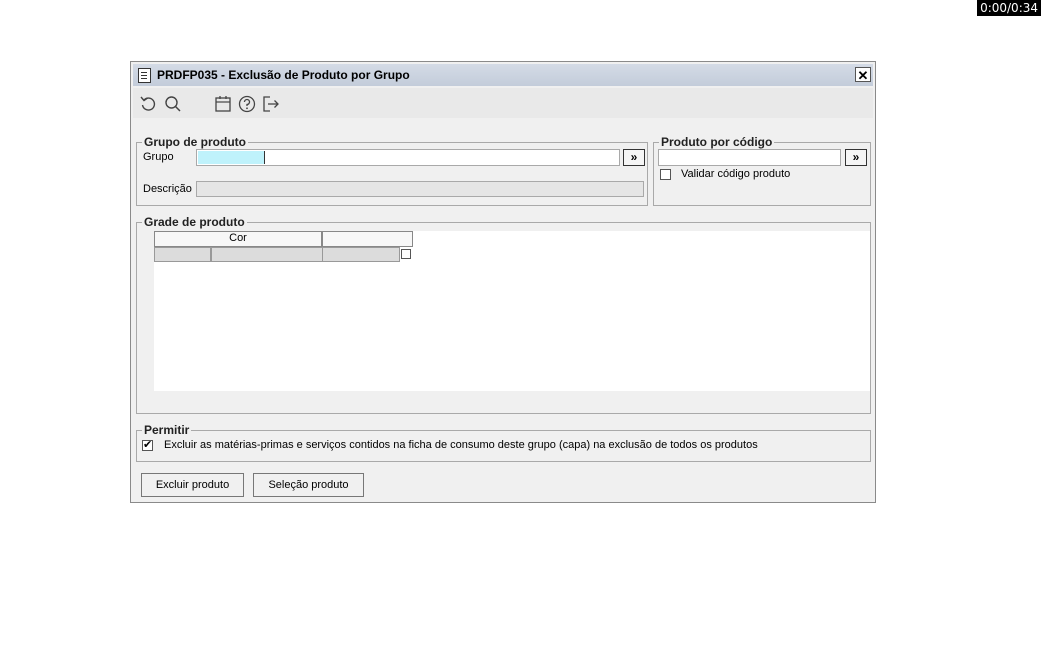 This screenshot has height=648, width=1041. What do you see at coordinates (194, 222) in the screenshot?
I see `grade-produto-legend: Grade de produto` at bounding box center [194, 222].